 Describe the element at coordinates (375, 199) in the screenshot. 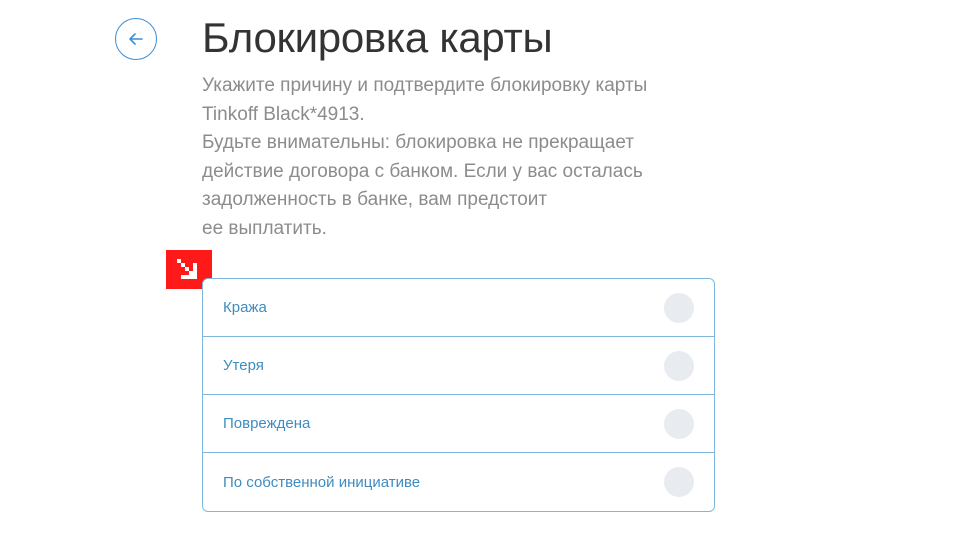

I see `description-line: задолженность в банке, вам предстоит` at that location.